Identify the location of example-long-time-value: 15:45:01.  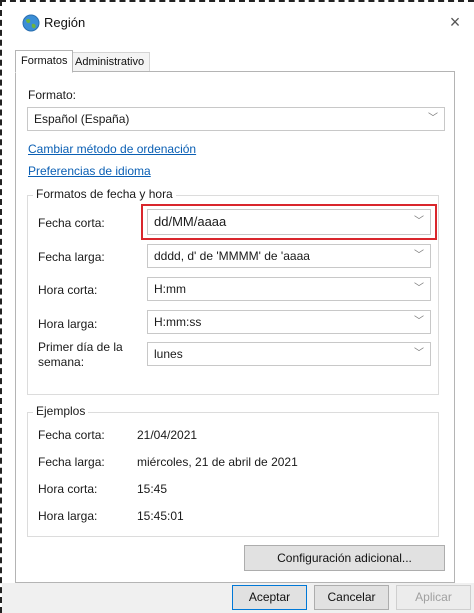
(160, 516).